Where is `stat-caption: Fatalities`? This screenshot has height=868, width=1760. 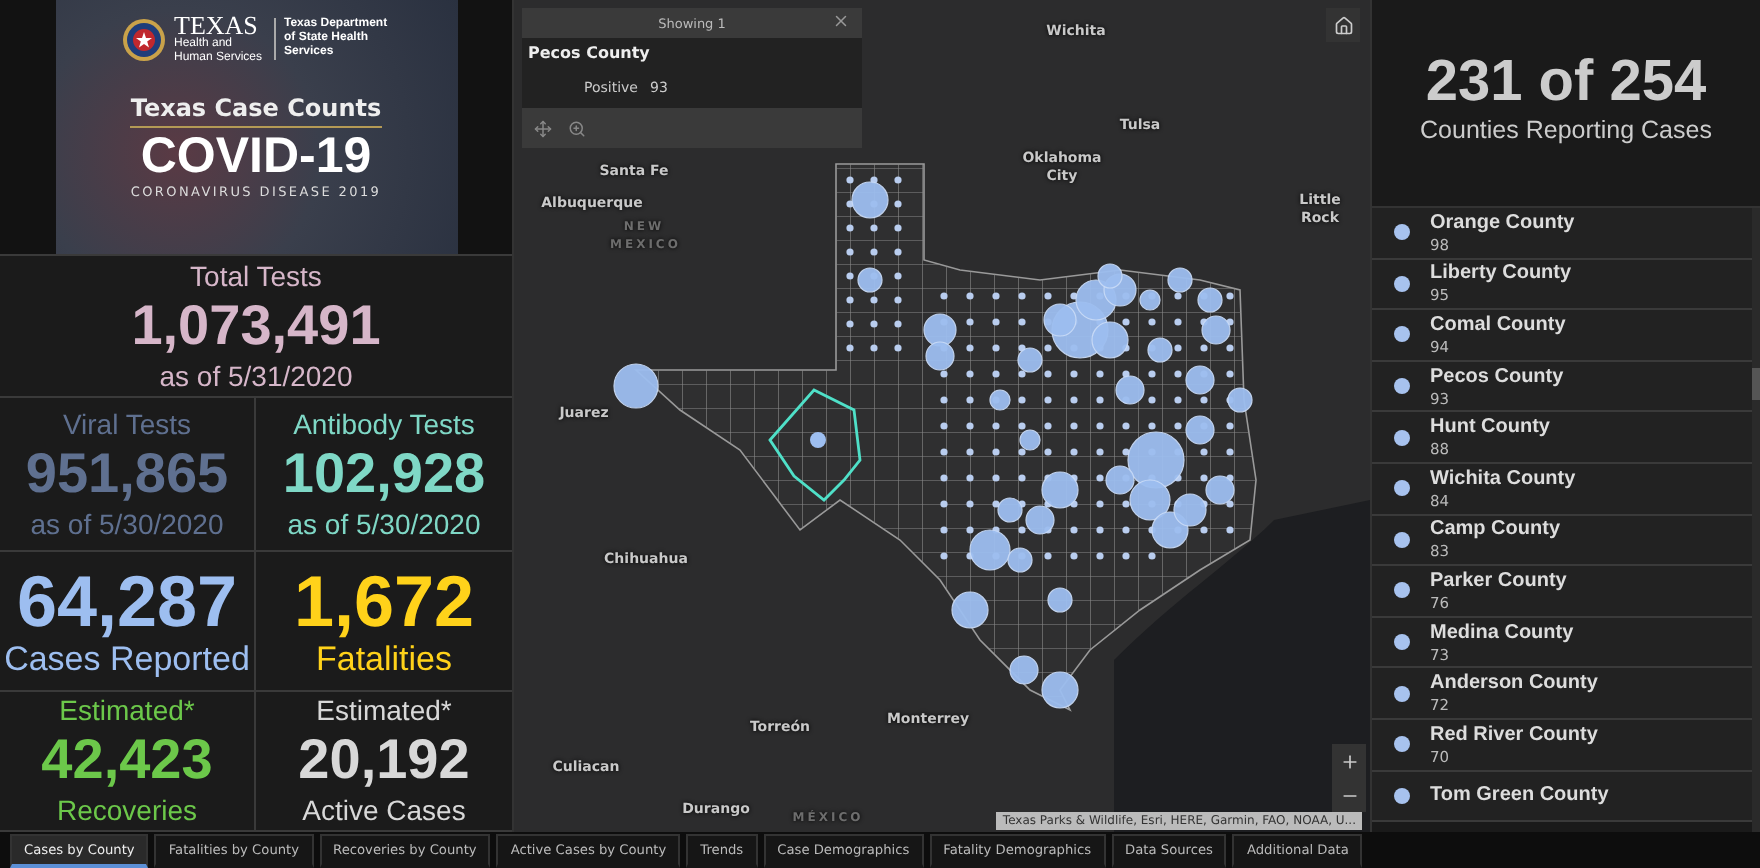
stat-caption: Fatalities is located at coordinates (384, 659).